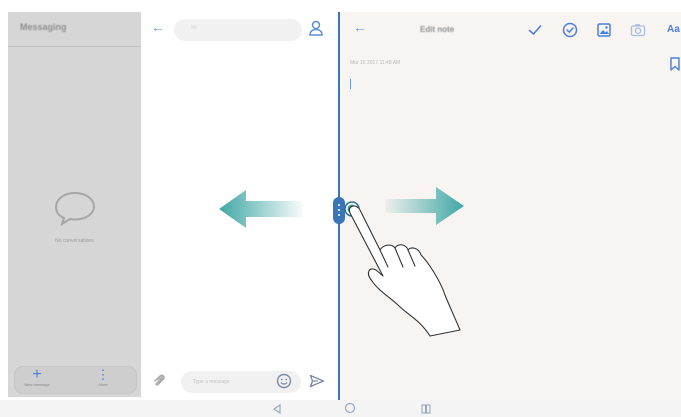  I want to click on nav-recents-icon, so click(426, 409).